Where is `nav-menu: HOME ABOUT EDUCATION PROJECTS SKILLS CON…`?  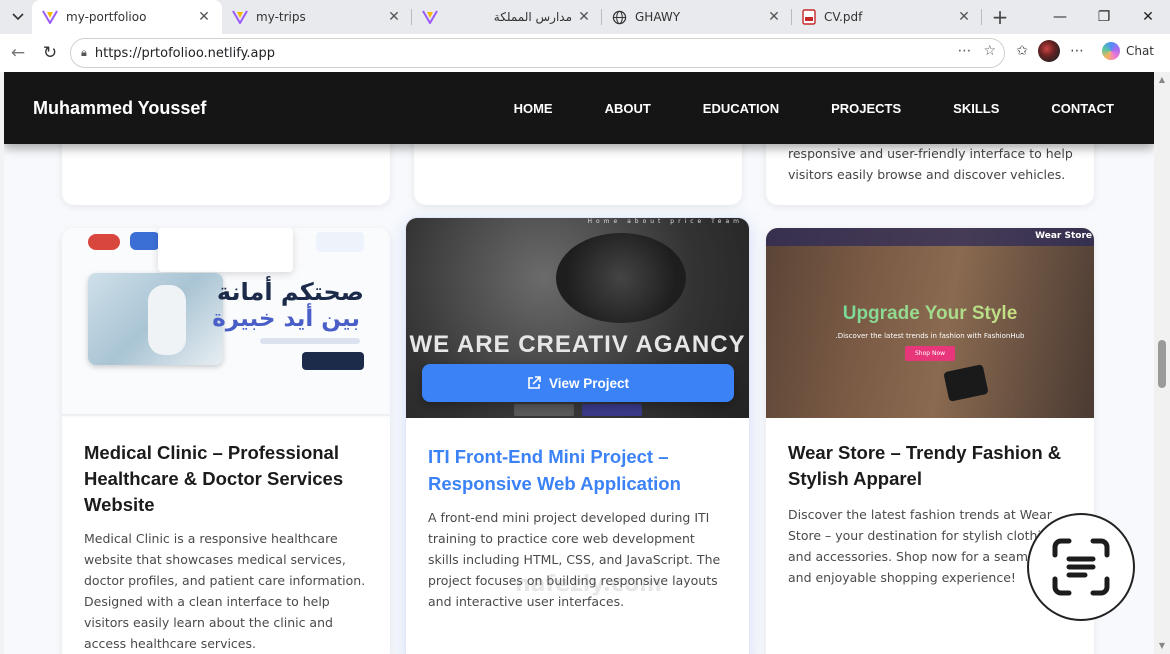
nav-menu: HOME ABOUT EDUCATION PROJECTS SKILLS CON… is located at coordinates (788, 108).